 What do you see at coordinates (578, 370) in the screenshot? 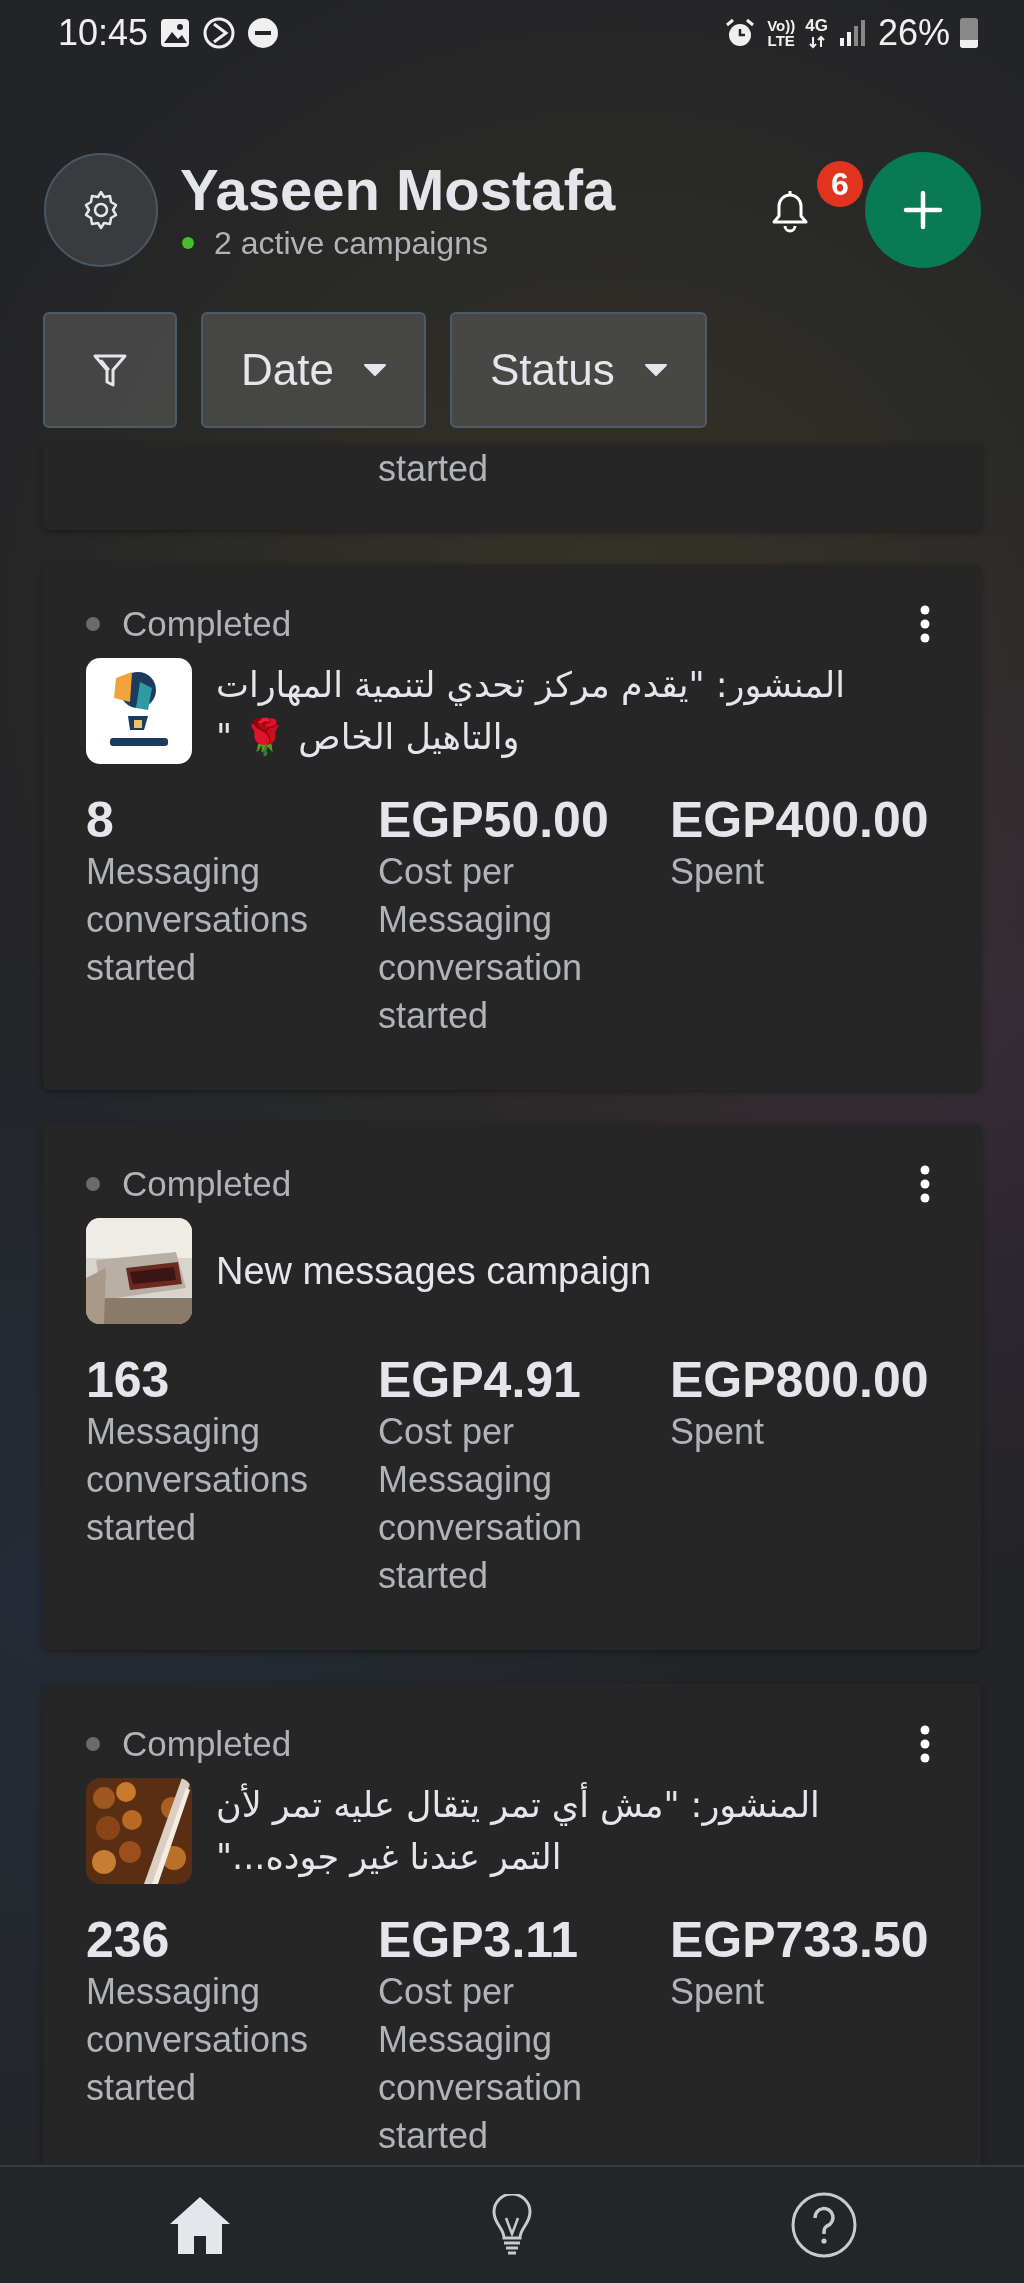
I see `filter-dropdown: Status` at bounding box center [578, 370].